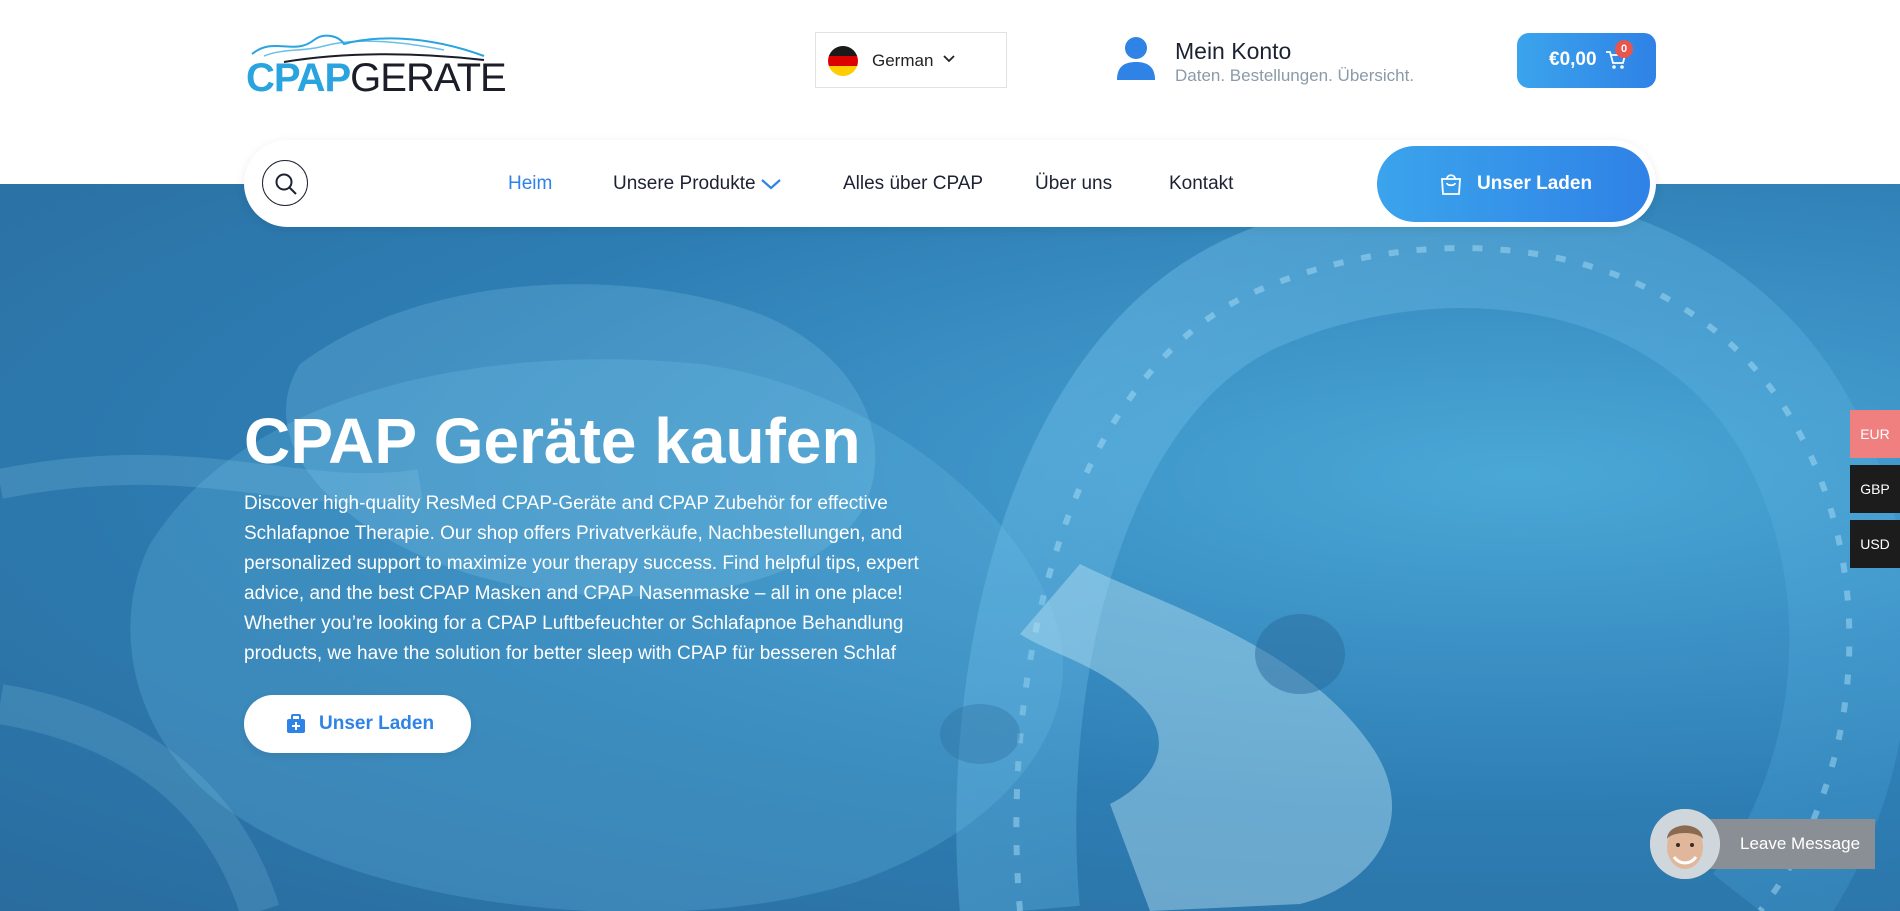 Image resolution: width=1900 pixels, height=911 pixels. What do you see at coordinates (552, 441) in the screenshot?
I see `hero-title: CPAP Geräte kaufen` at bounding box center [552, 441].